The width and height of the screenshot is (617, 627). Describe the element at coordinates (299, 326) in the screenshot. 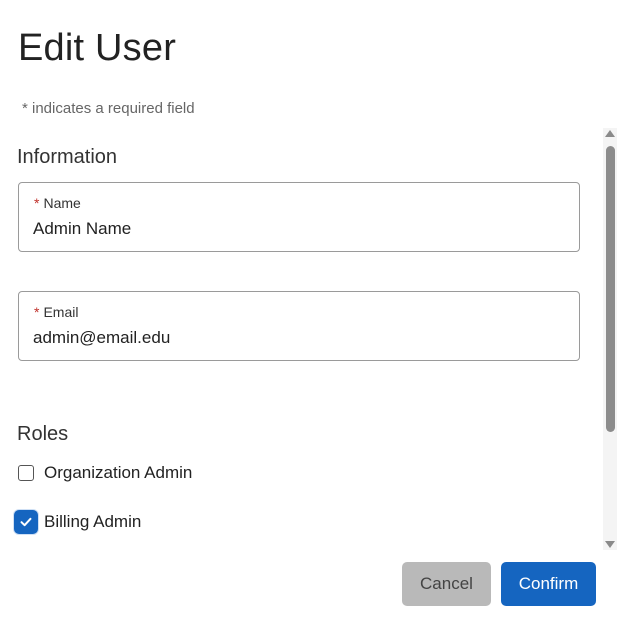

I see `email-field: * Email admin@email.edu` at that location.